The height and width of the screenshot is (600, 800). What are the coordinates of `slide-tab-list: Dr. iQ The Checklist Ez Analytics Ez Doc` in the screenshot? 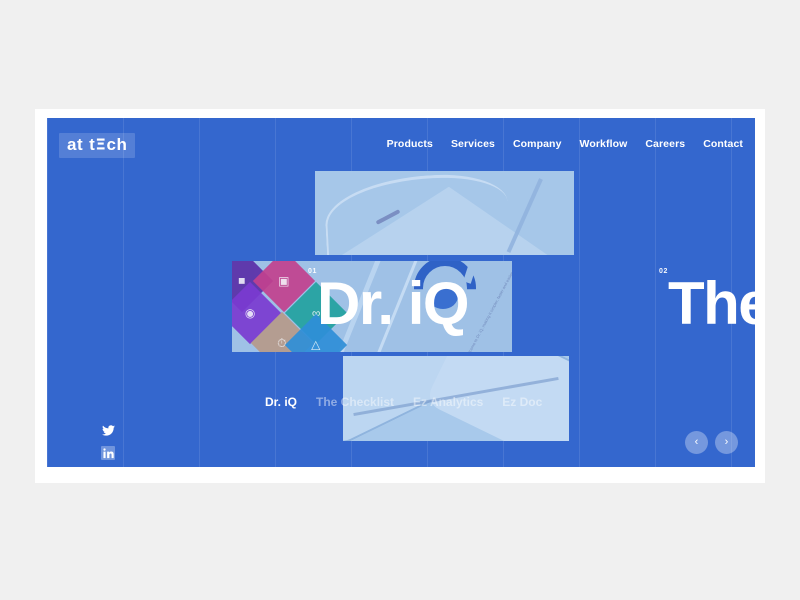 It's located at (403, 402).